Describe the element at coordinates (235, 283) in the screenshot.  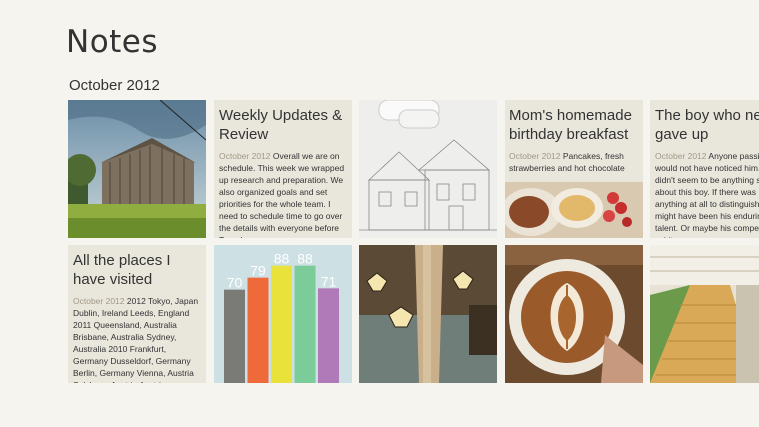
I see `chart-bar-label: 70` at that location.